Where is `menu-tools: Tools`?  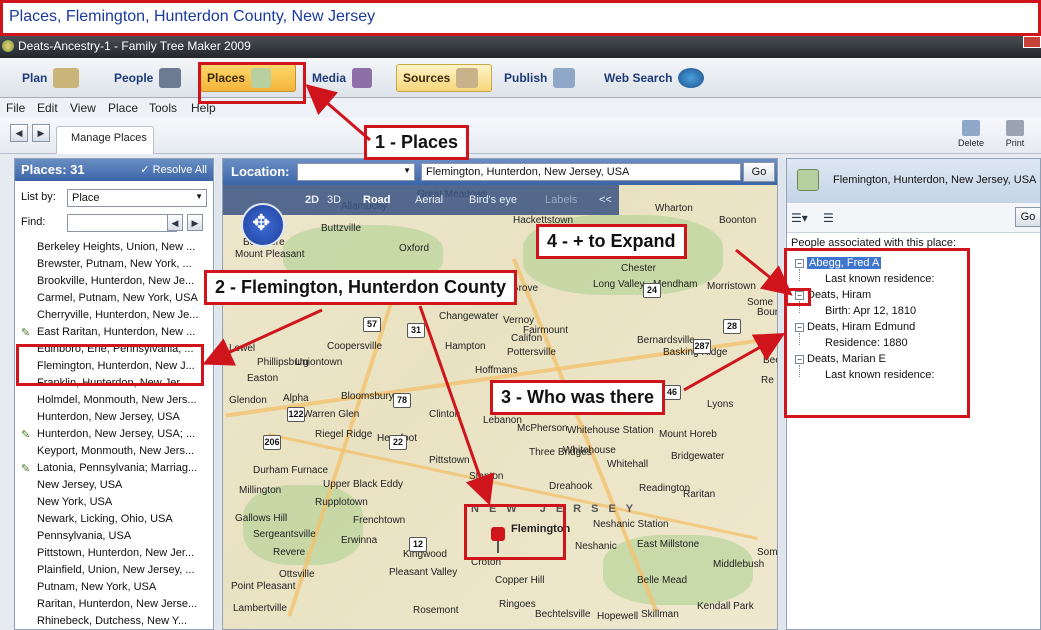
menu-tools: Tools is located at coordinates (163, 108).